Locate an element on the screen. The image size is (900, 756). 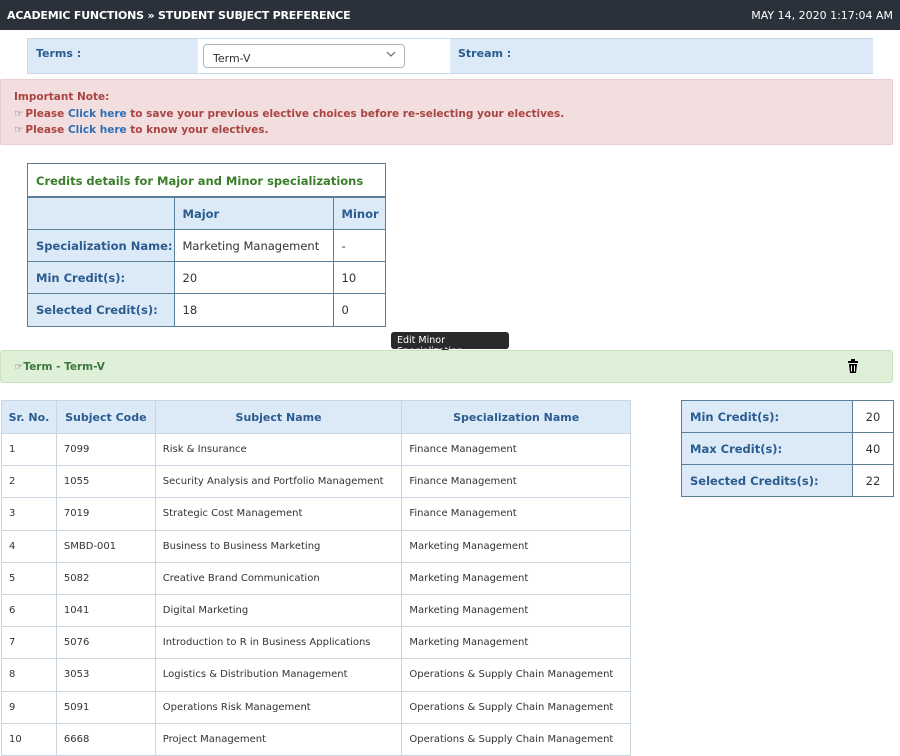
summary-max-label: Max Credit(s): is located at coordinates (767, 448).